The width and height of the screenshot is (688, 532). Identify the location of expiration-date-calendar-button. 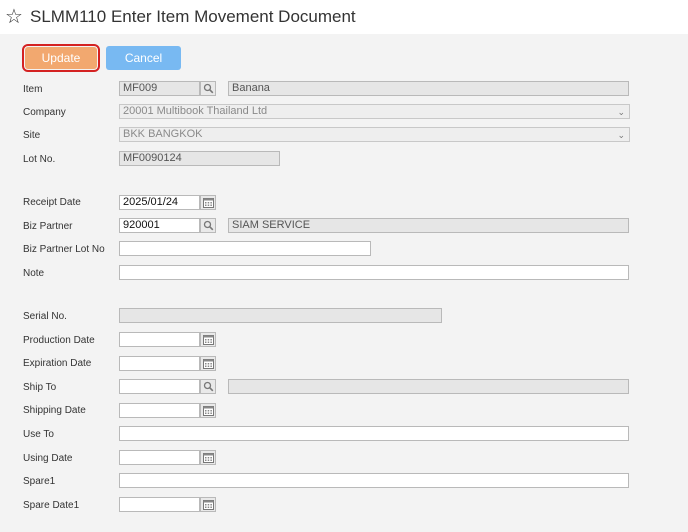
(208, 363).